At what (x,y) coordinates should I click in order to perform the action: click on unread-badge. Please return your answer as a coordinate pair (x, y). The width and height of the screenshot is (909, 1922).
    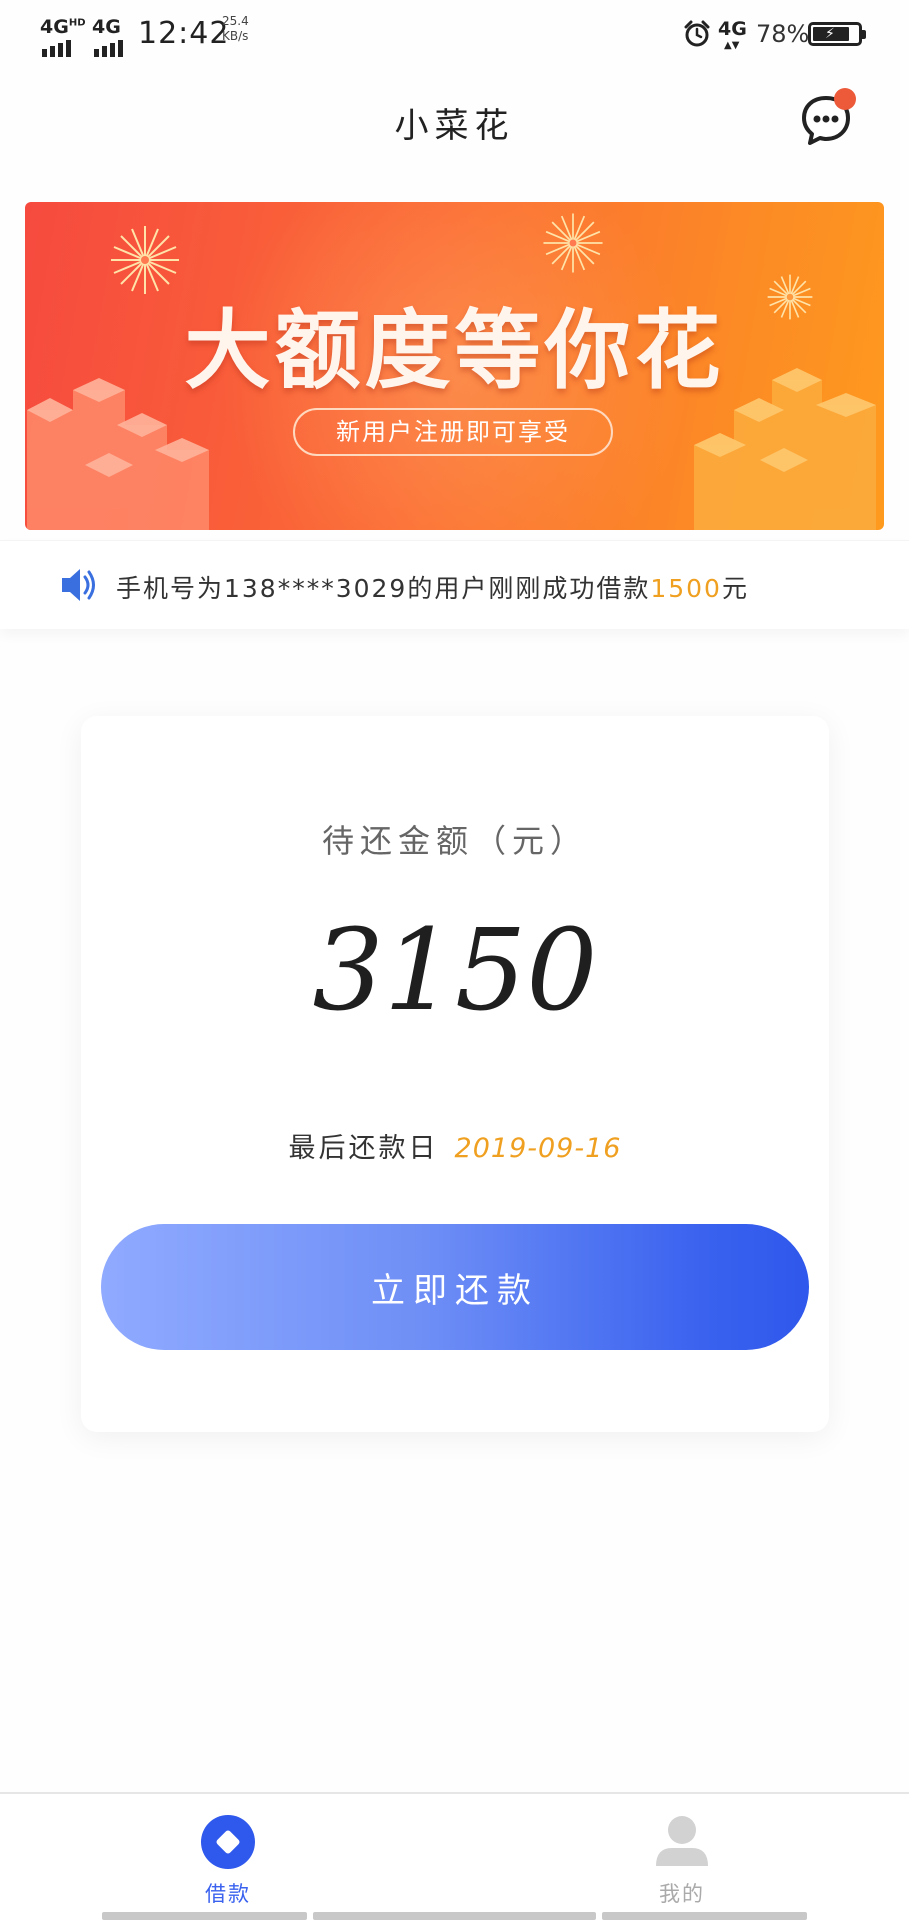
    Looking at the image, I should click on (845, 99).